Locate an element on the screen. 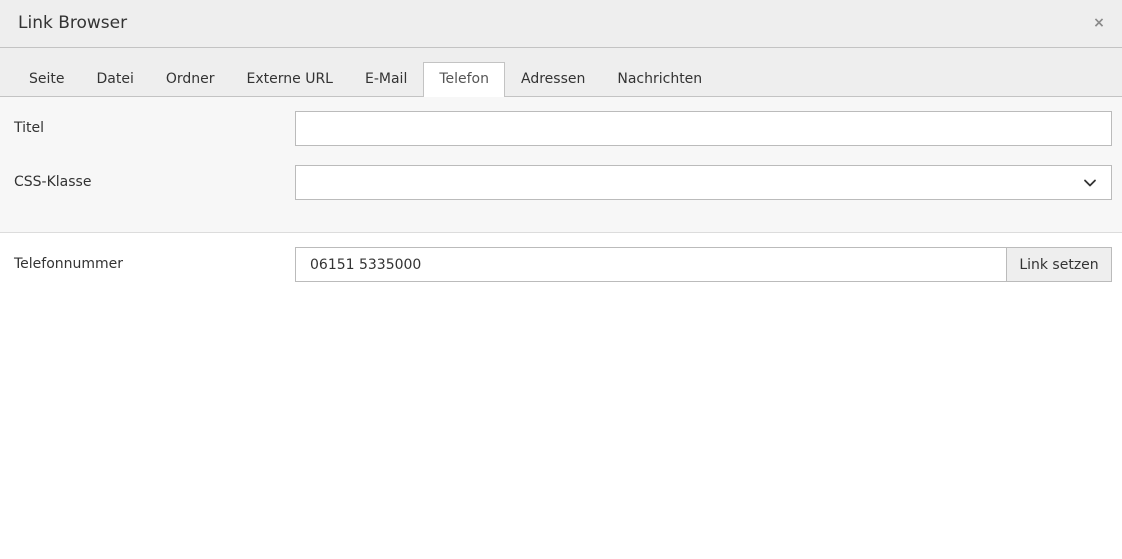 The width and height of the screenshot is (1122, 559). tab-telefon: Telefon is located at coordinates (464, 80).